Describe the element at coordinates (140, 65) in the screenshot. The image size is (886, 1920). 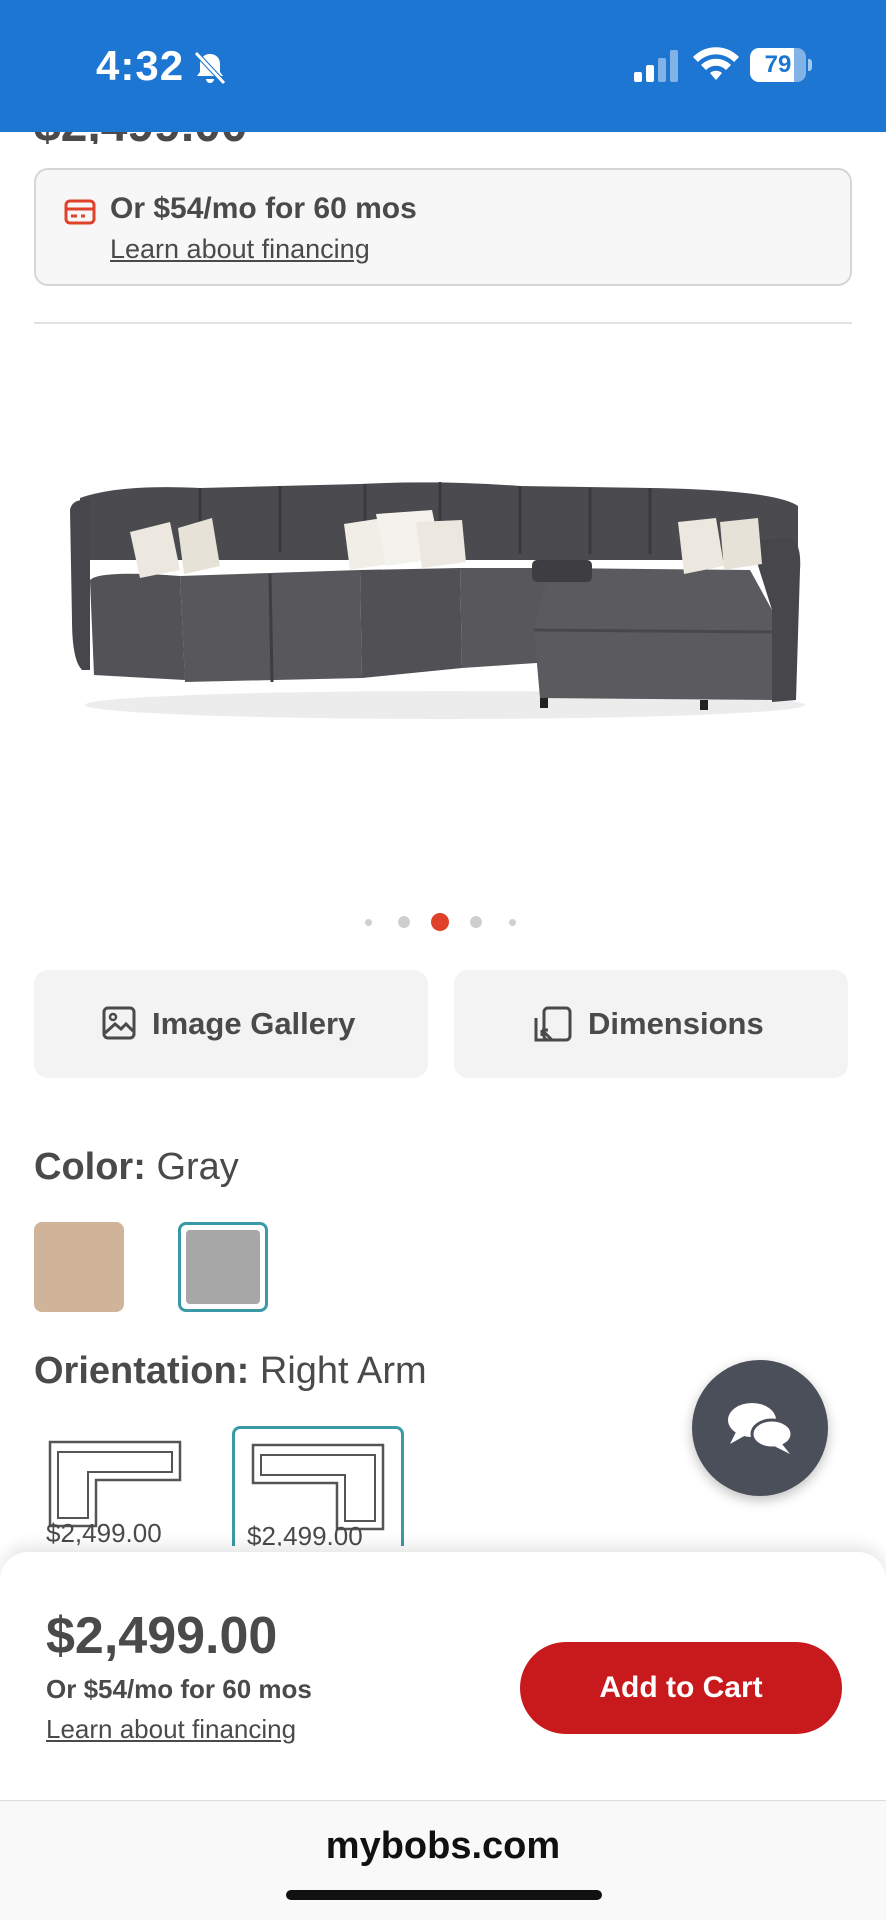
I see `status-time: 4:32` at that location.